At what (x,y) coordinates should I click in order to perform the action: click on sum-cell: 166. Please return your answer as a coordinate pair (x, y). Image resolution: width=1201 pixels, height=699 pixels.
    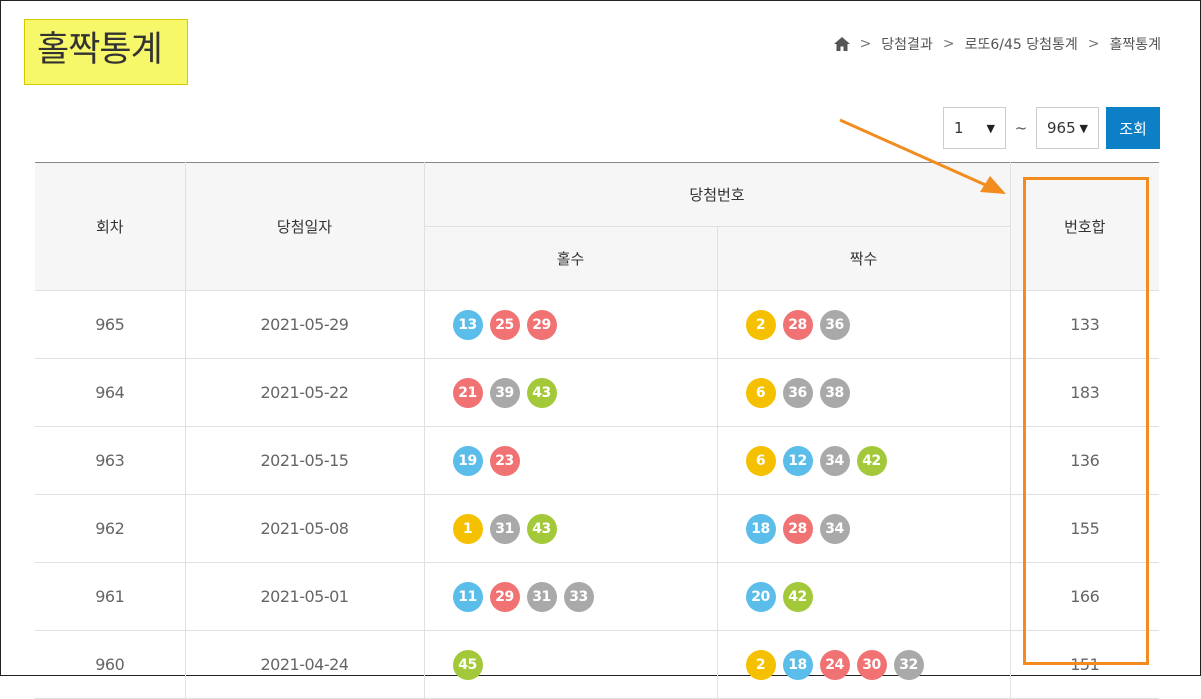
    Looking at the image, I should click on (1084, 596).